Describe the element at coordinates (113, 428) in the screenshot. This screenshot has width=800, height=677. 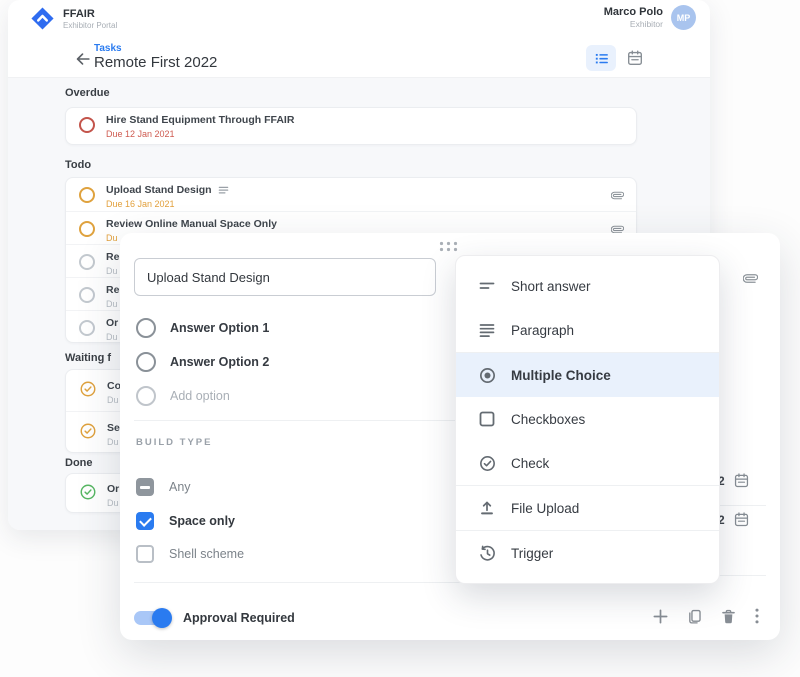
I see `task-title: Se` at that location.